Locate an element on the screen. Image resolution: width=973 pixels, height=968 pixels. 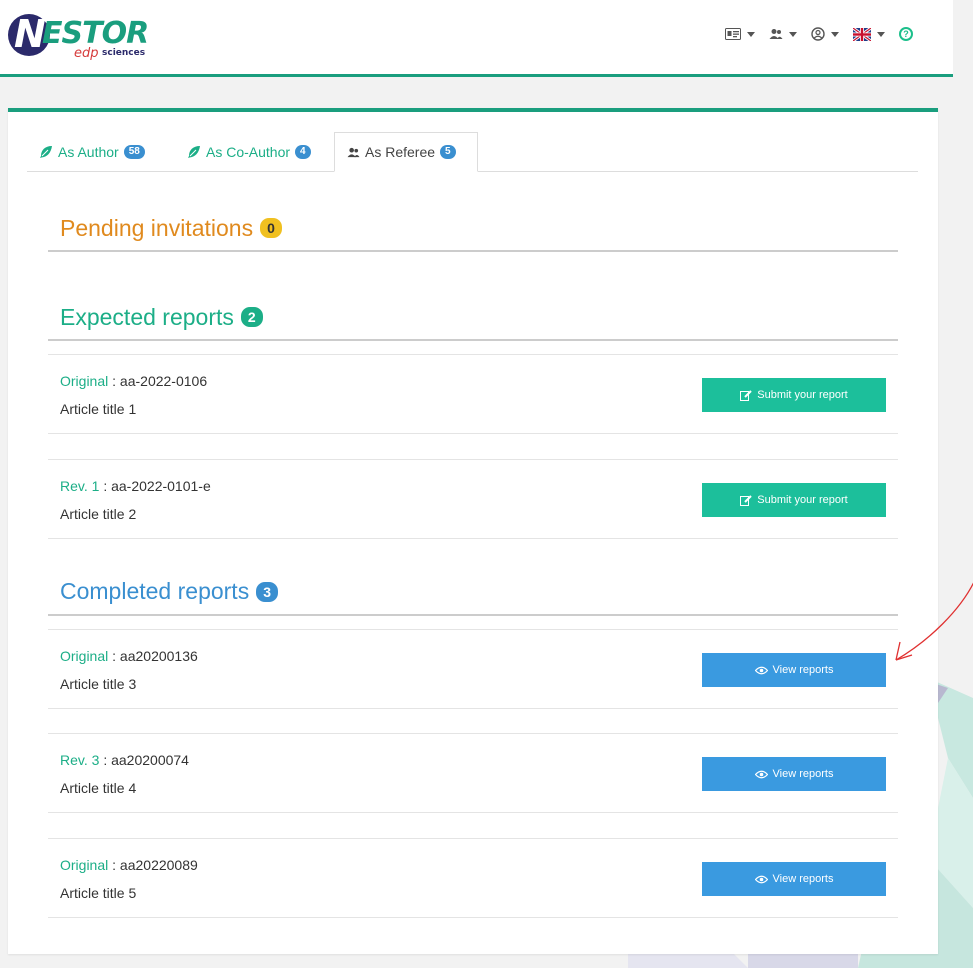
section-expected-reports: Expected reports 2 is located at coordinates (473, 318).